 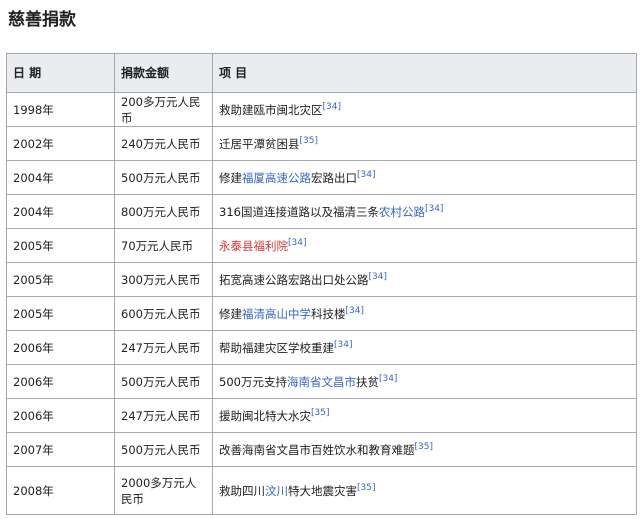 I want to click on project-link: 永泰县福利院, so click(x=253, y=246).